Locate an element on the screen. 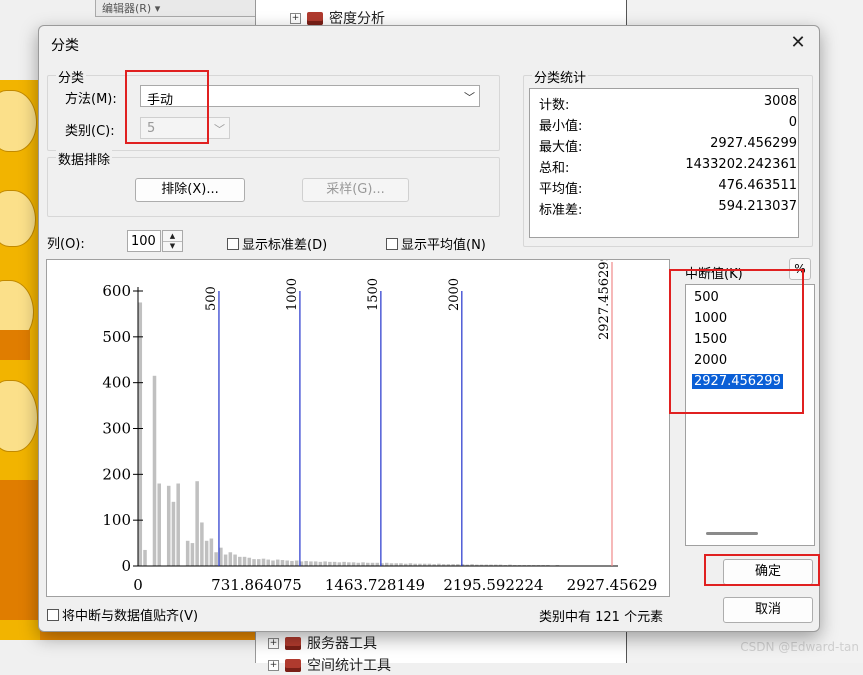 The width and height of the screenshot is (863, 675). stat-row-count: 计数:3008 is located at coordinates (668, 102).